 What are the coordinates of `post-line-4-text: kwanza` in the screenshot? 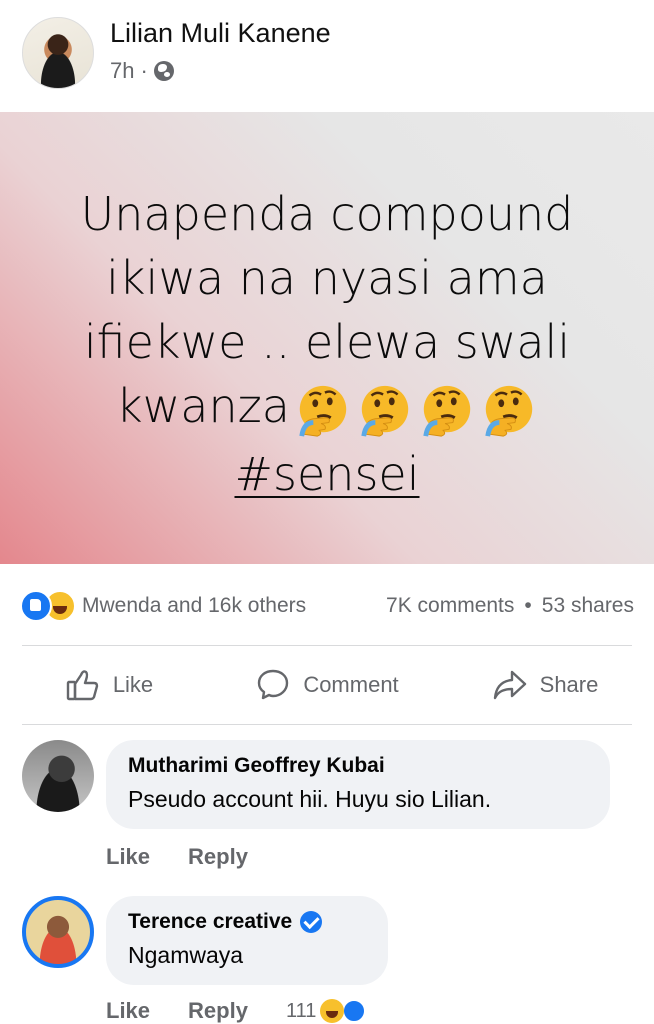 It's located at (203, 406).